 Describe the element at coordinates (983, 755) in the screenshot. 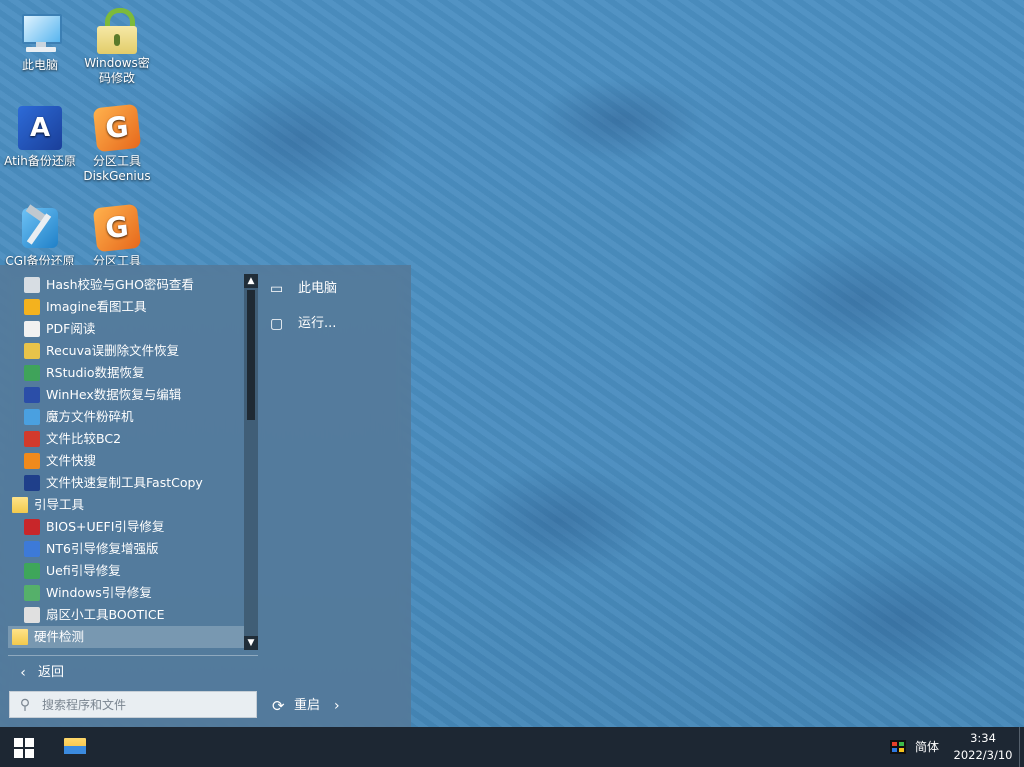

I see `clock-date: 2022/3/10` at that location.